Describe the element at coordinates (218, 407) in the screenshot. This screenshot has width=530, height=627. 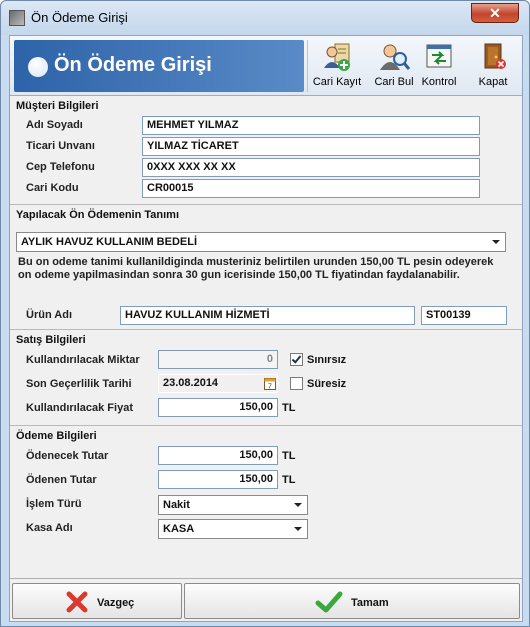
I see `price-field: 150,00` at that location.